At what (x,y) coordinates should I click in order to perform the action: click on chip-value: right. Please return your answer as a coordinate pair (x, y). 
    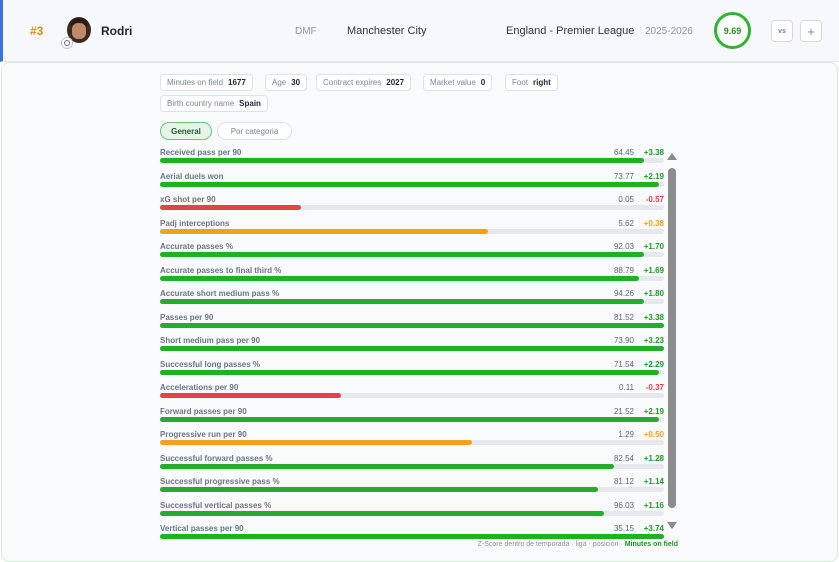
    Looking at the image, I should click on (542, 82).